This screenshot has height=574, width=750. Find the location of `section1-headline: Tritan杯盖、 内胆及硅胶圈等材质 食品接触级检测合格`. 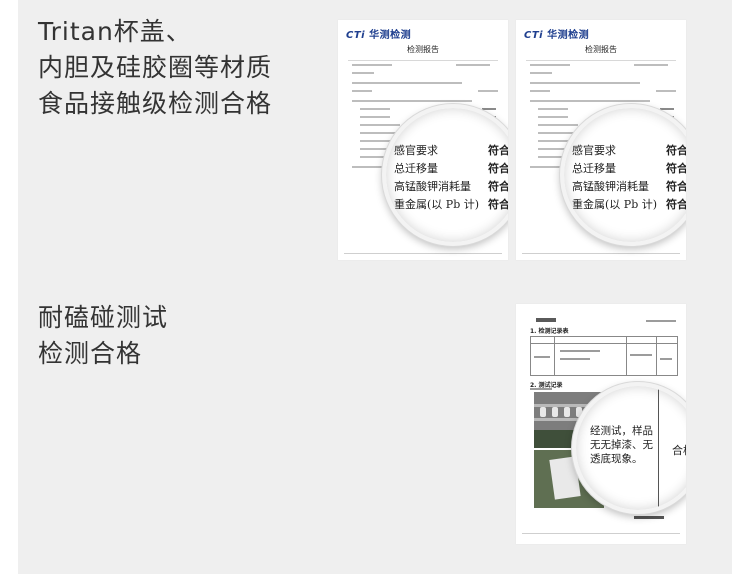

section1-headline: Tritan杯盖、 内胆及硅胶圈等材质 食品接触级检测合格 is located at coordinates (155, 68).